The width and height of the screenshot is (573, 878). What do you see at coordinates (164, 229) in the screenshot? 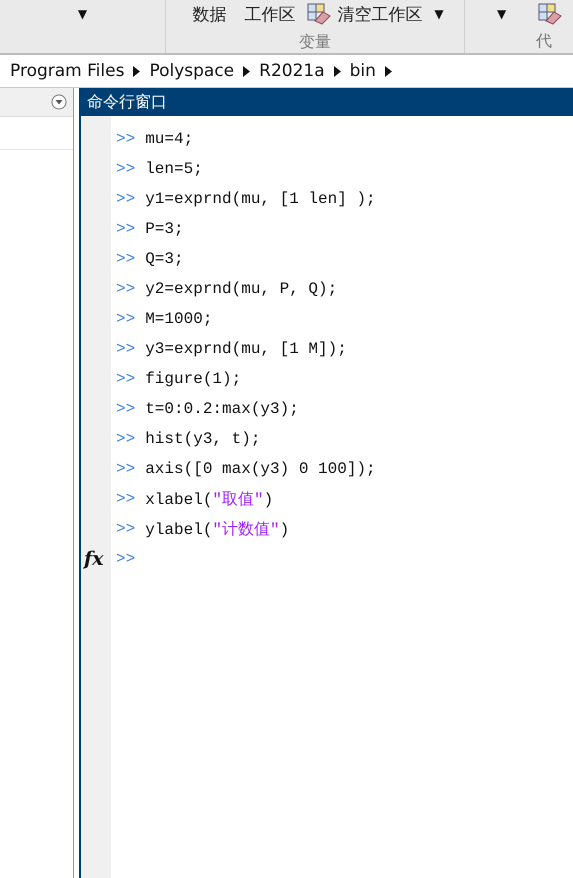
I see `code-line: P=3;` at bounding box center [164, 229].